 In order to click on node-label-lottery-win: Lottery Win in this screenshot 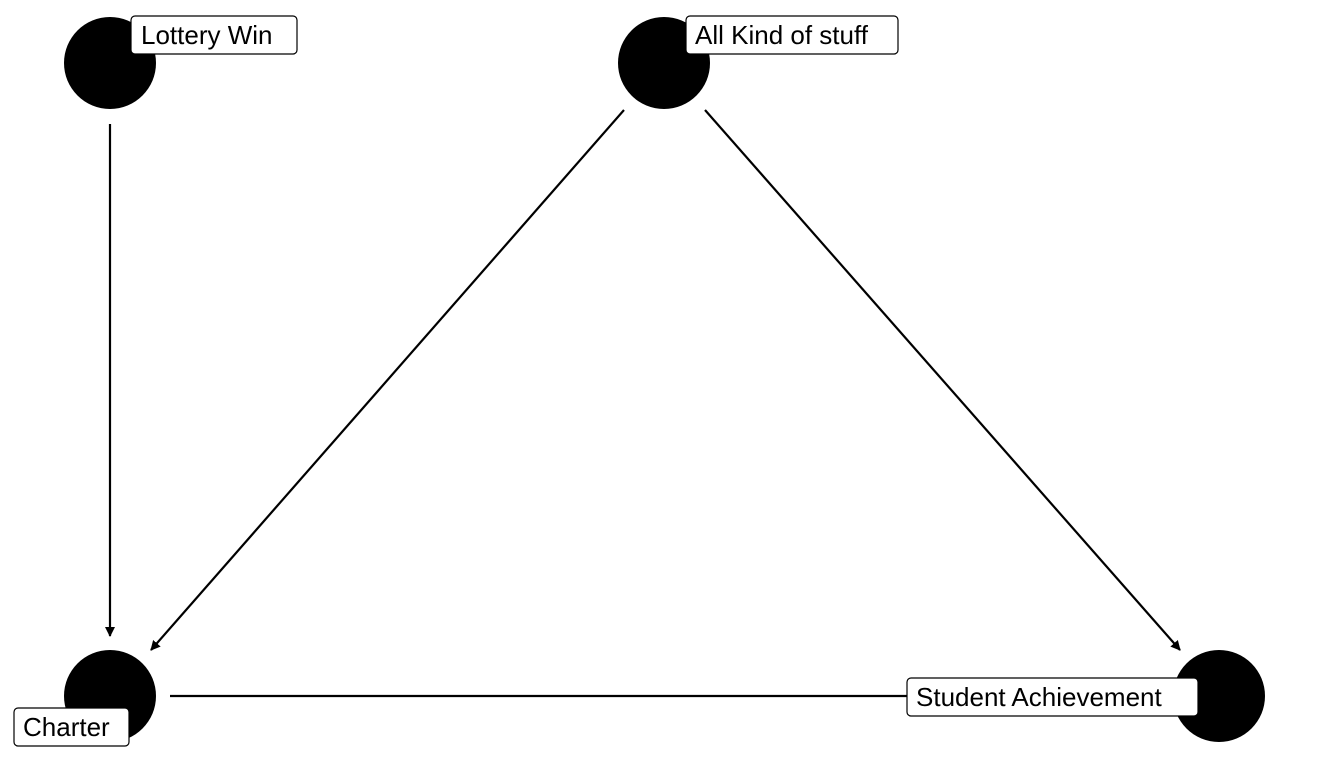, I will do `click(214, 35)`.